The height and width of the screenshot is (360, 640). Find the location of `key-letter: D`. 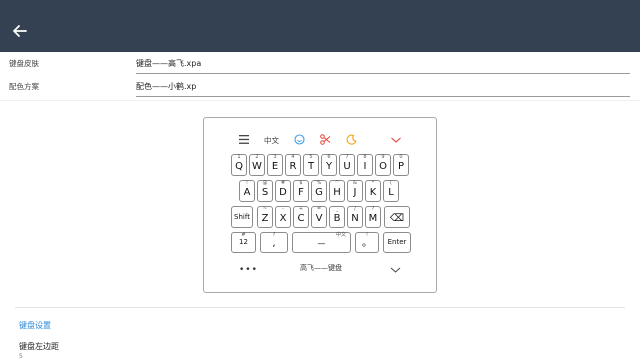

key-letter: D is located at coordinates (283, 192).